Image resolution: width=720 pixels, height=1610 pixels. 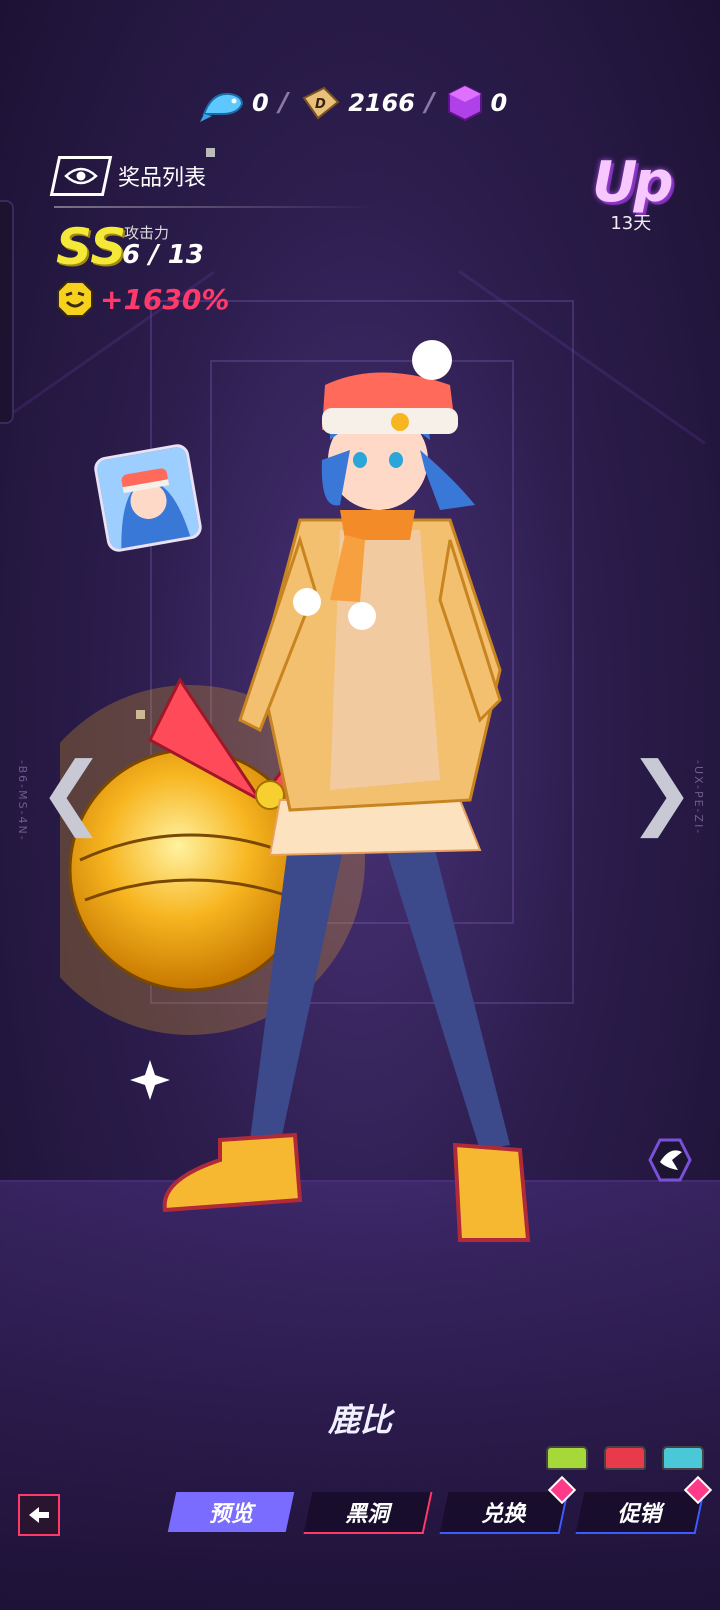 I want to click on tab-preview: 预览, so click(x=231, y=1512).